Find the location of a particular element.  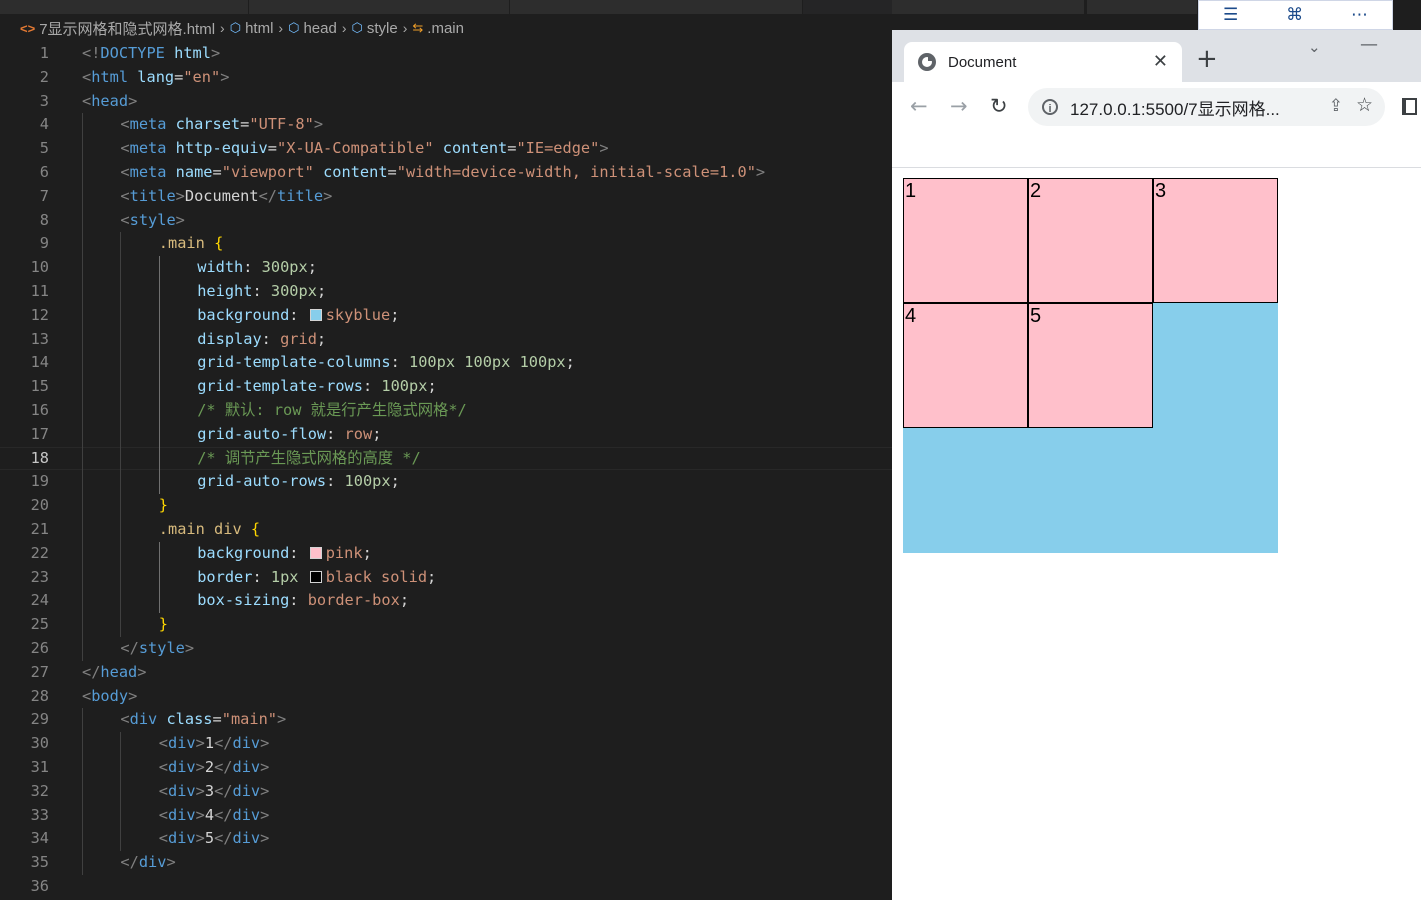

code-text: <!DOCTYPE html> is located at coordinates (151, 54).